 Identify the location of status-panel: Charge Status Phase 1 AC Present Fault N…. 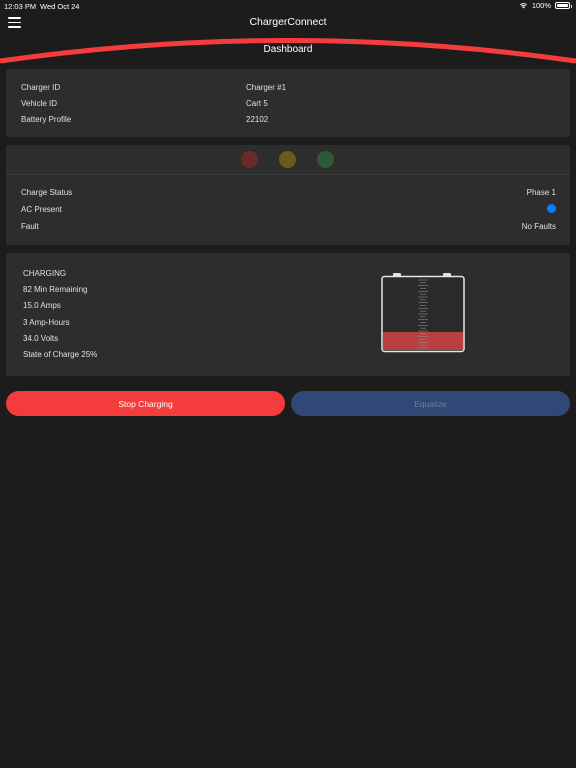
(288, 195).